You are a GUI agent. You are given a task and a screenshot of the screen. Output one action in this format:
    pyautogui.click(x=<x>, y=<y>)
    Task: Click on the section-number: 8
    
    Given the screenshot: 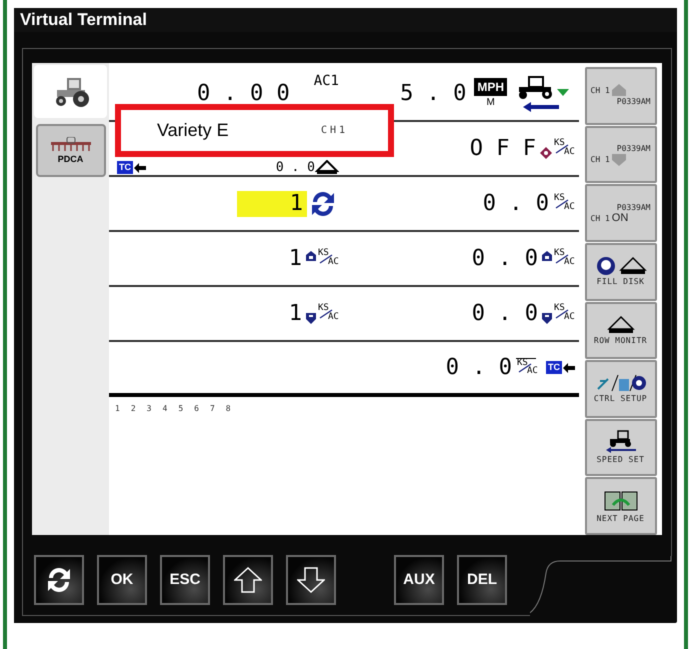 What is the action you would take?
    pyautogui.click(x=228, y=409)
    